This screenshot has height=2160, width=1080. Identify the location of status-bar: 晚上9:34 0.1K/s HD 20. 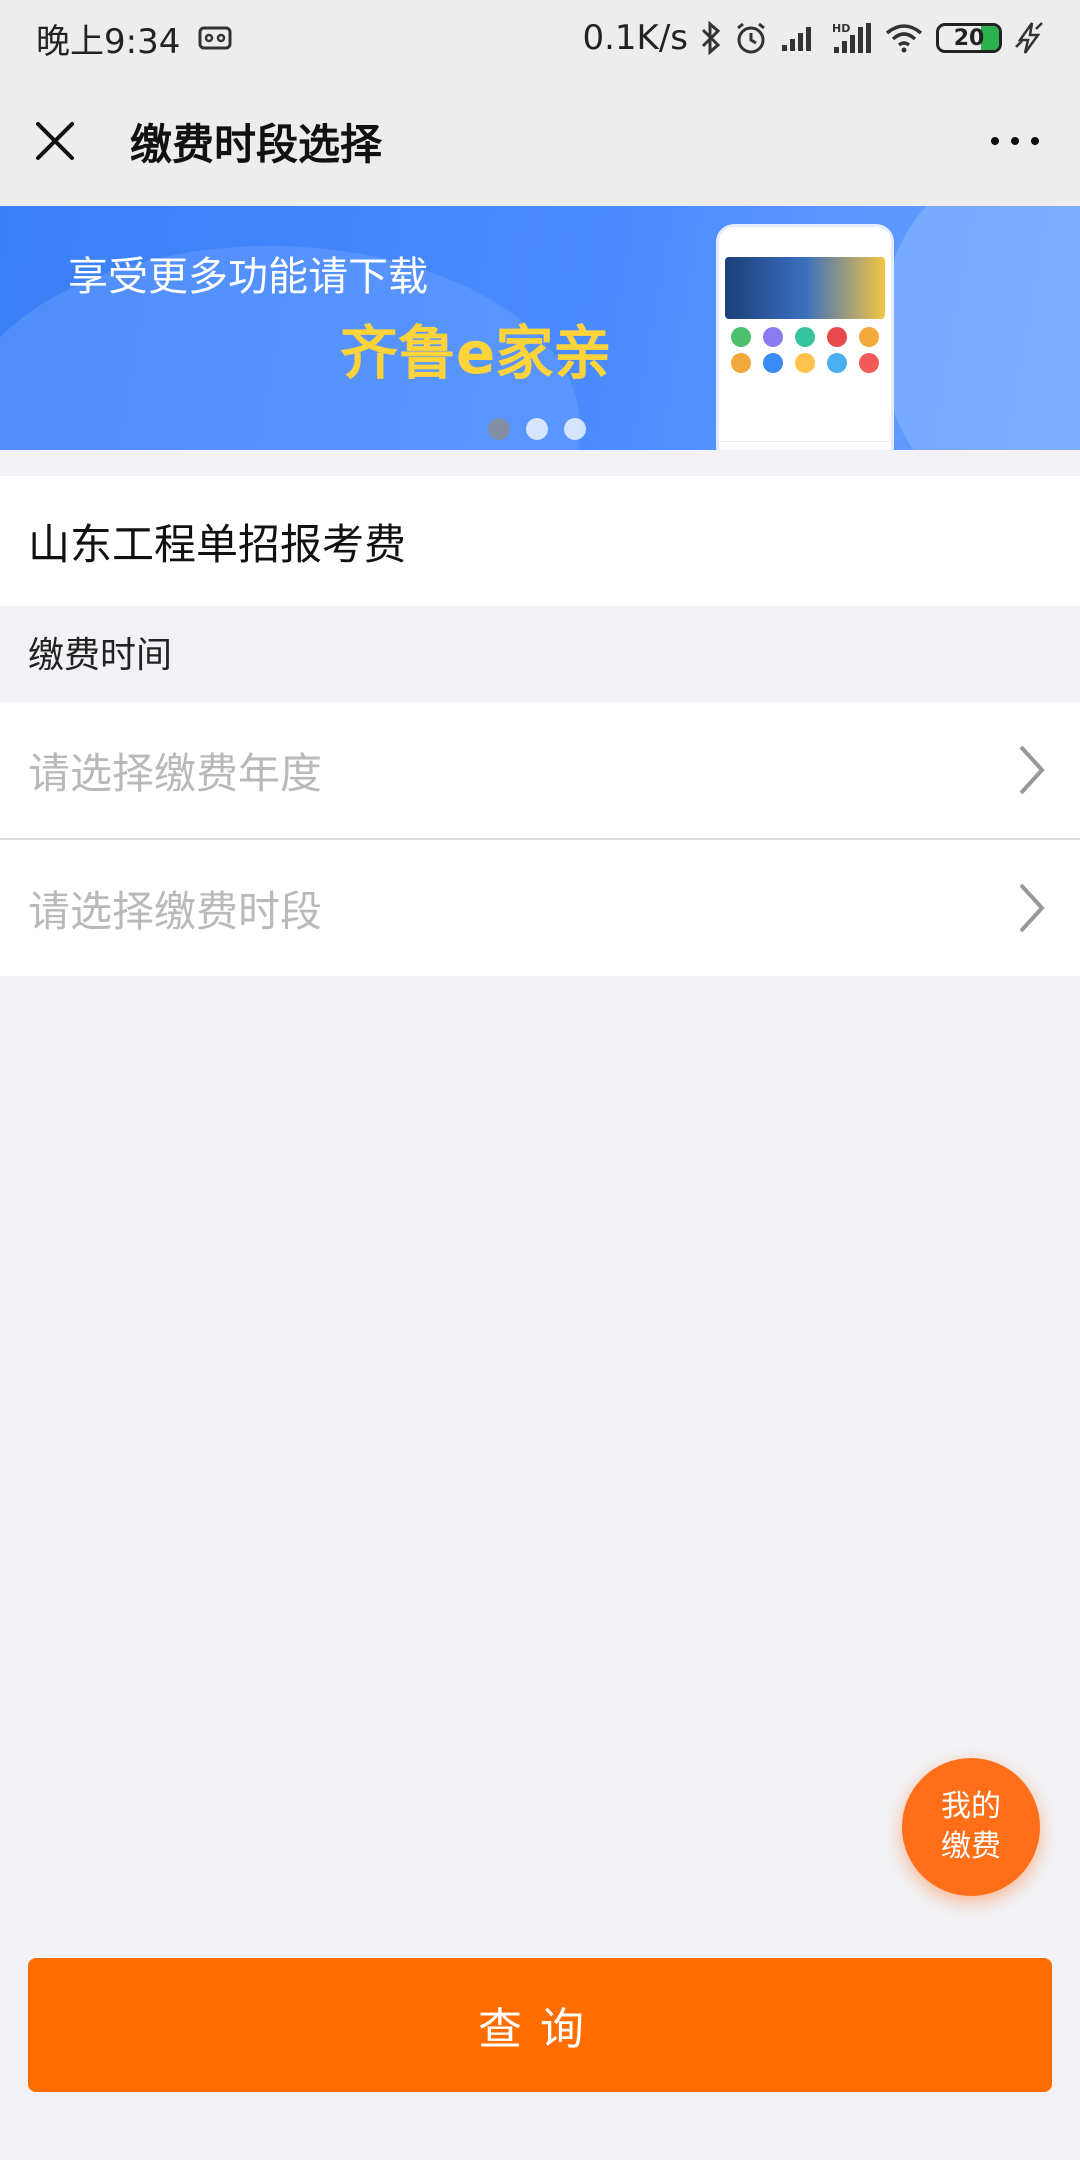
(540, 38).